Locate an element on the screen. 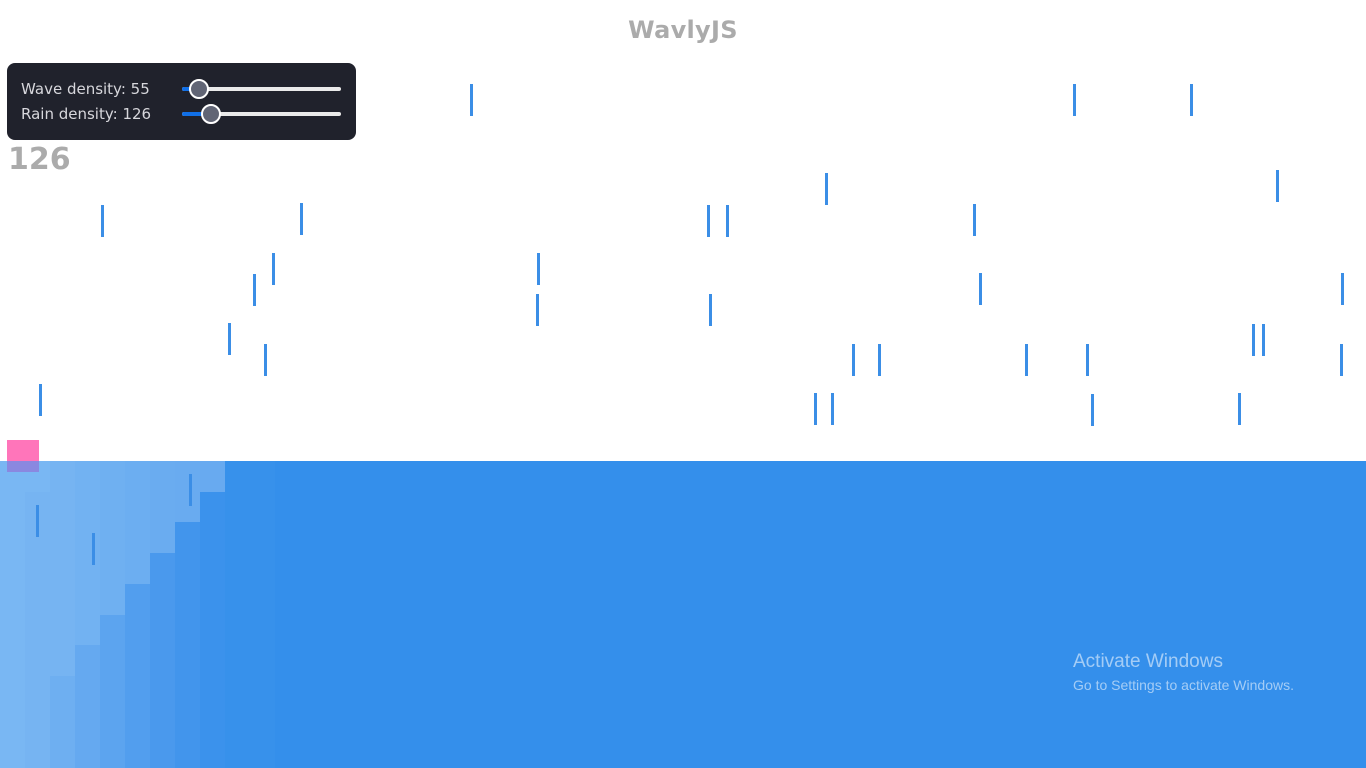 The width and height of the screenshot is (1366, 768). wave-density-slider is located at coordinates (261, 89).